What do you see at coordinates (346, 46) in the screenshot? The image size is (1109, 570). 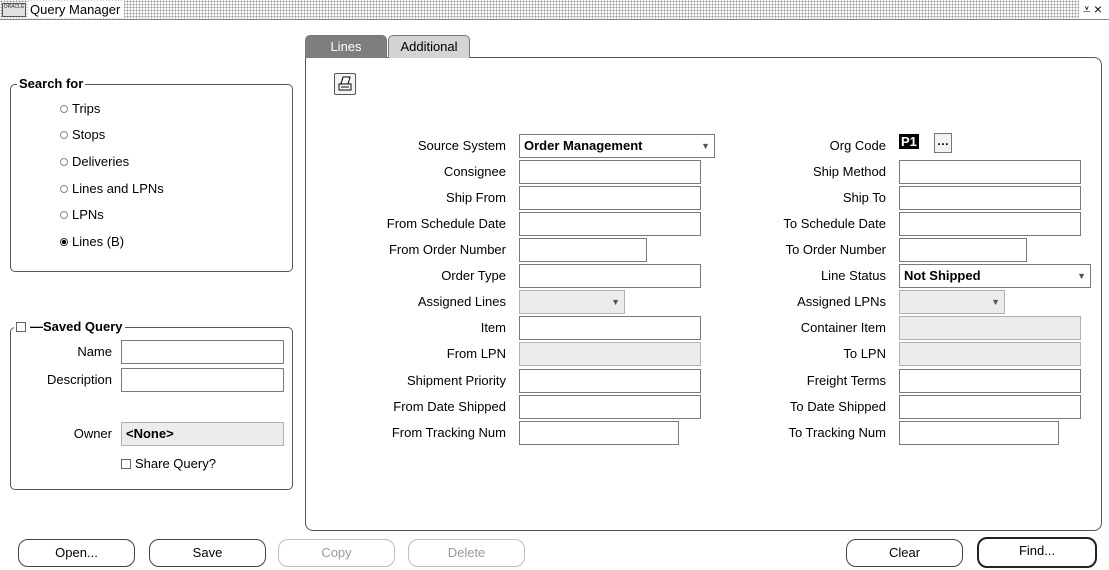 I see `tab-lines: Lines` at bounding box center [346, 46].